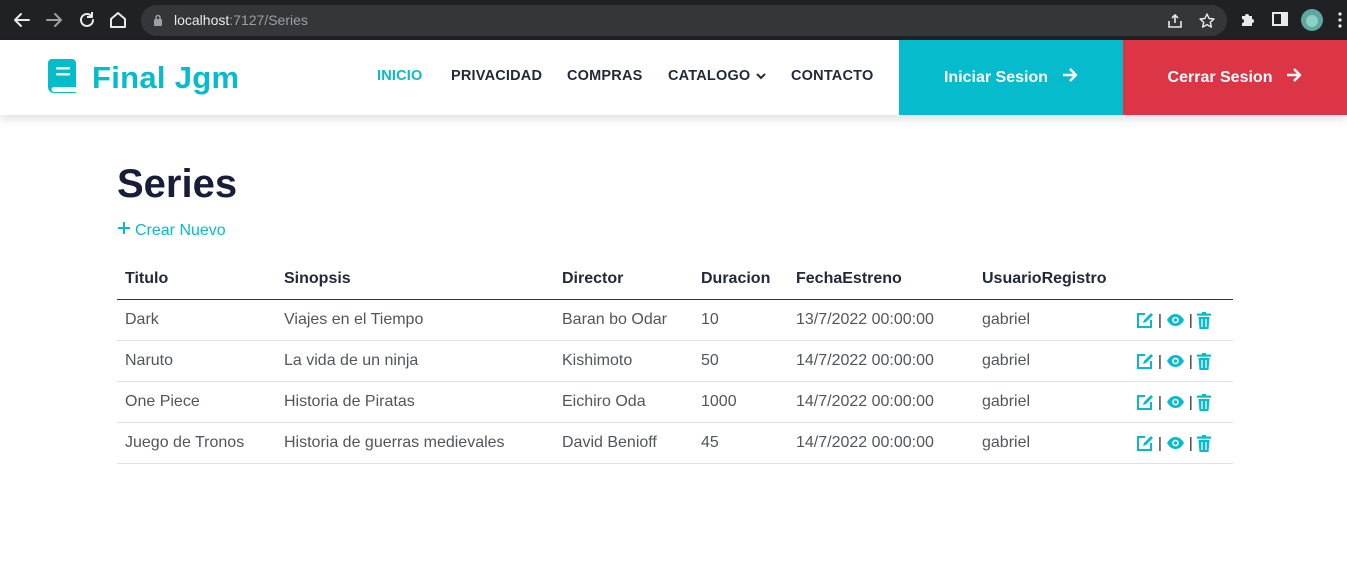 This screenshot has height=572, width=1347. I want to click on url-host: localhost, so click(202, 20).